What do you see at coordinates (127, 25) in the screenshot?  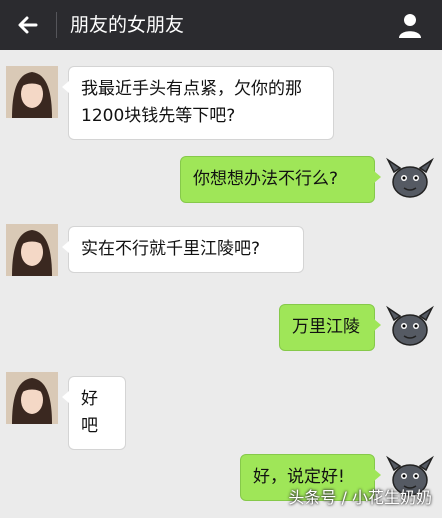 I see `chat-title: 朋友的女朋友` at bounding box center [127, 25].